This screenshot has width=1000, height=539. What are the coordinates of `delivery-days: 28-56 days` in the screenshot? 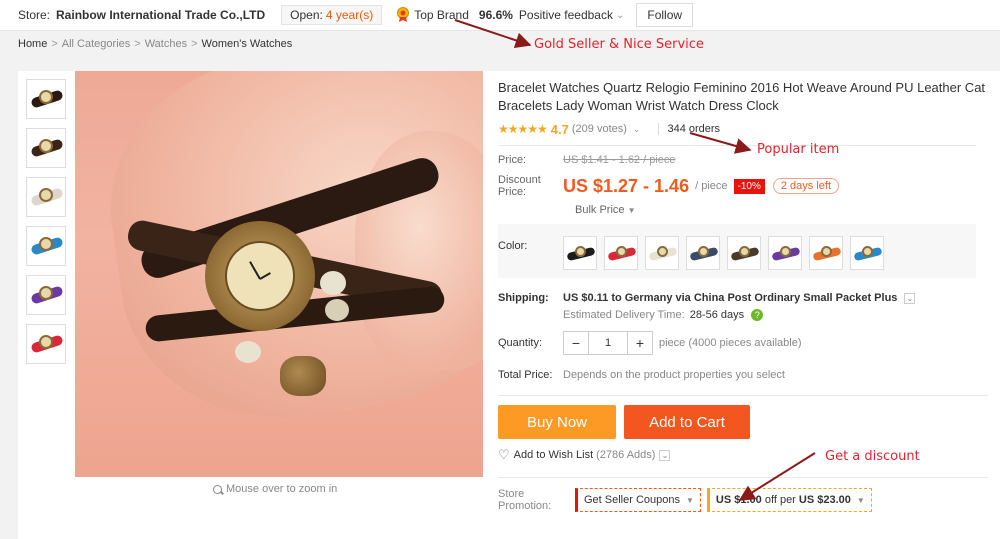 It's located at (717, 315).